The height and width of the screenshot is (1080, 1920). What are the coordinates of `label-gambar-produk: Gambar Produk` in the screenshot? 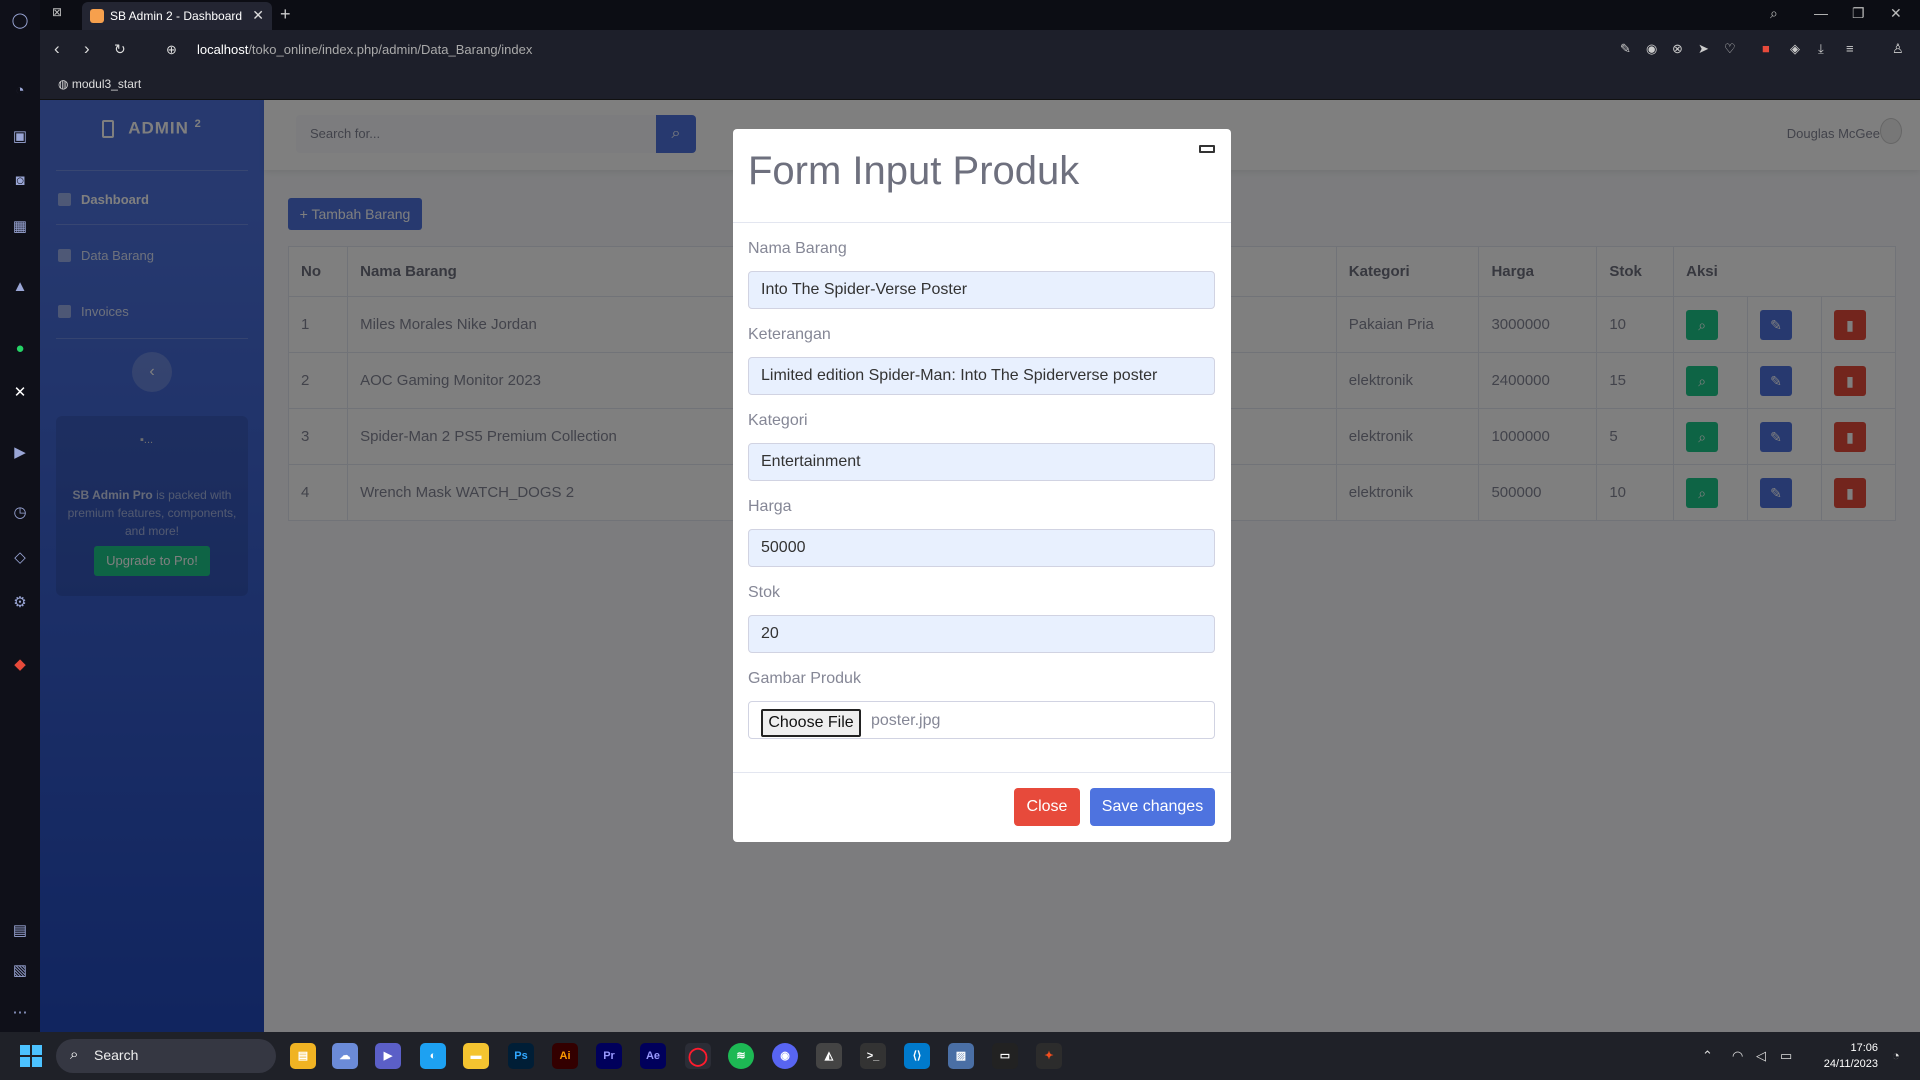 It's located at (804, 678).